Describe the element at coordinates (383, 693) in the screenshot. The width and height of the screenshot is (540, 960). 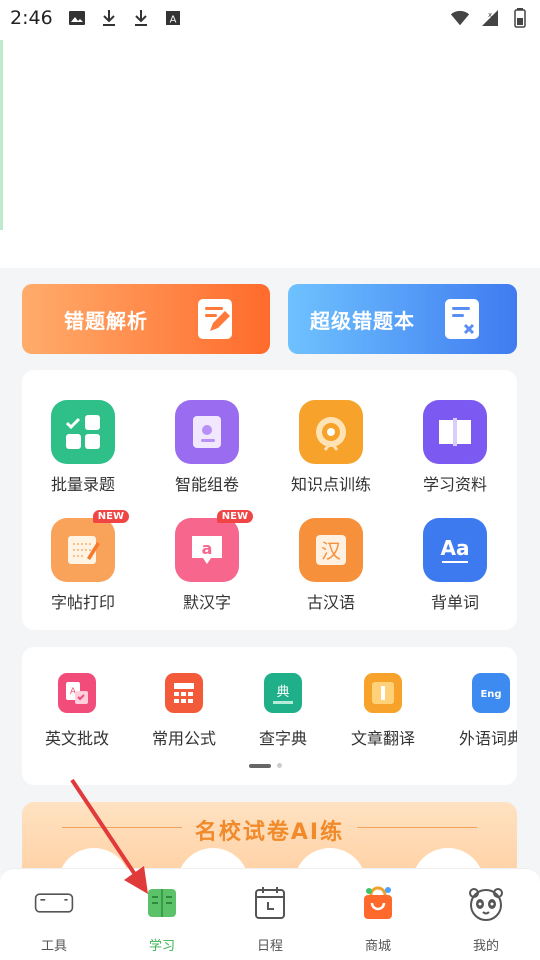
I see `translate-icon` at that location.